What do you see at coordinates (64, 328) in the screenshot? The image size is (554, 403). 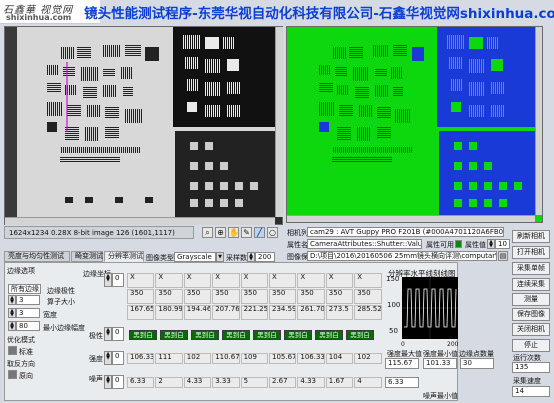 I see `min-edge-label: 最小边缘幅度` at bounding box center [64, 328].